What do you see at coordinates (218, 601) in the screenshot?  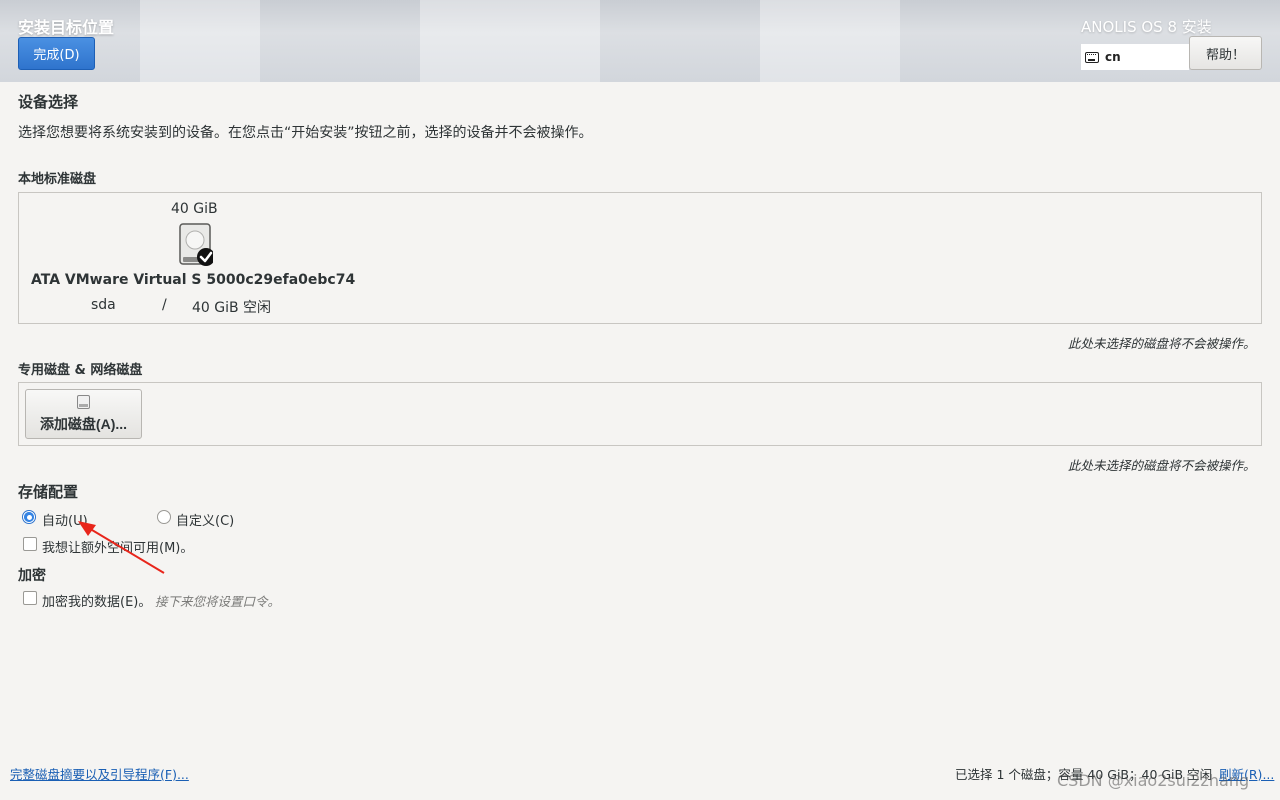 I see `encrypt-hint: 接下来您将设置口令。` at bounding box center [218, 601].